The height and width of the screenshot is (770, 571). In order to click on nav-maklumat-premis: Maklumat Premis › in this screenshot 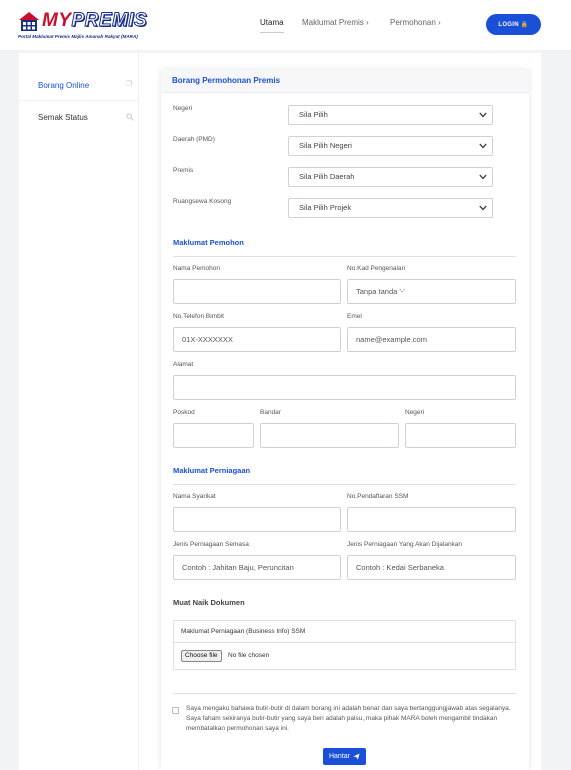, I will do `click(335, 22)`.